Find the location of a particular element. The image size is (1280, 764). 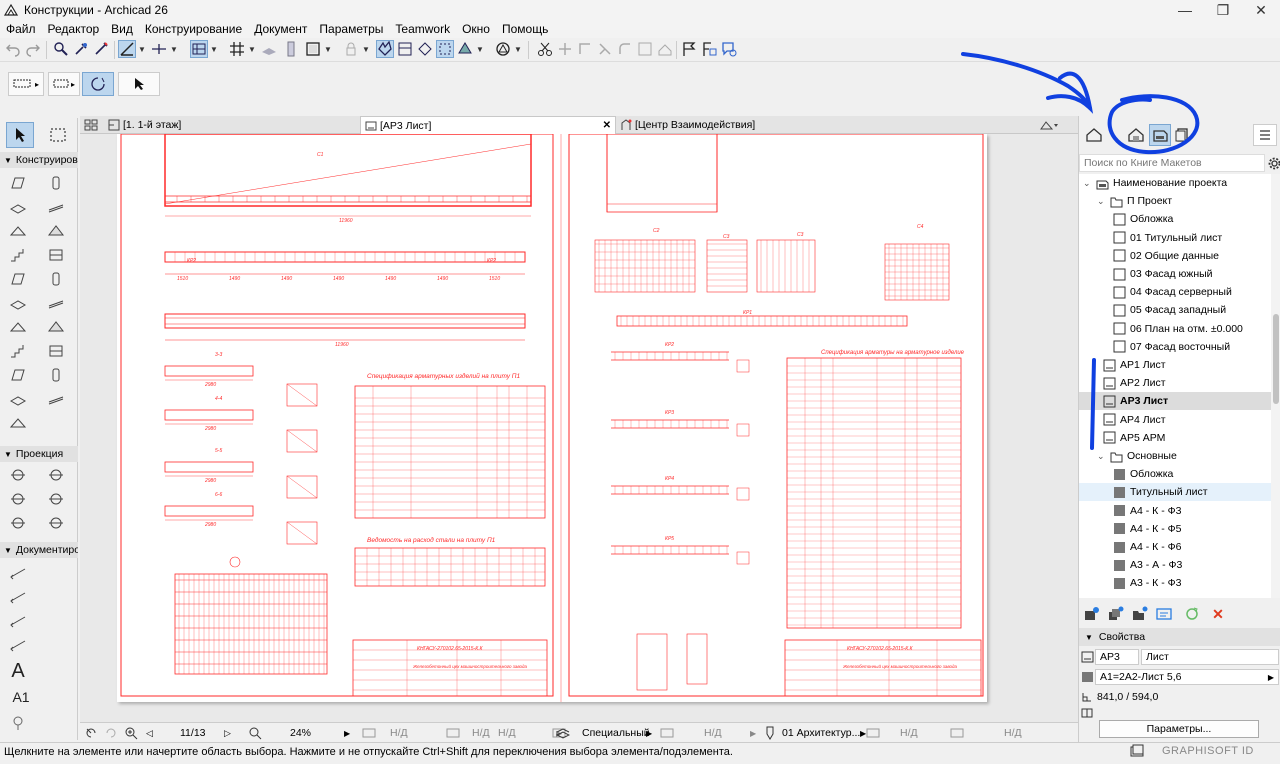

navigator-search: Поиск по Книге Макетов is located at coordinates (1172, 163).